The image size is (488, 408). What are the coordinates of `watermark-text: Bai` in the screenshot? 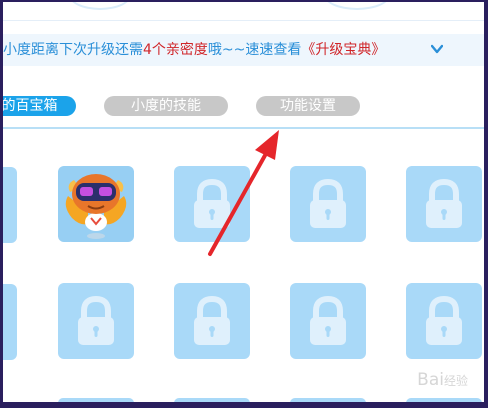 It's located at (430, 380).